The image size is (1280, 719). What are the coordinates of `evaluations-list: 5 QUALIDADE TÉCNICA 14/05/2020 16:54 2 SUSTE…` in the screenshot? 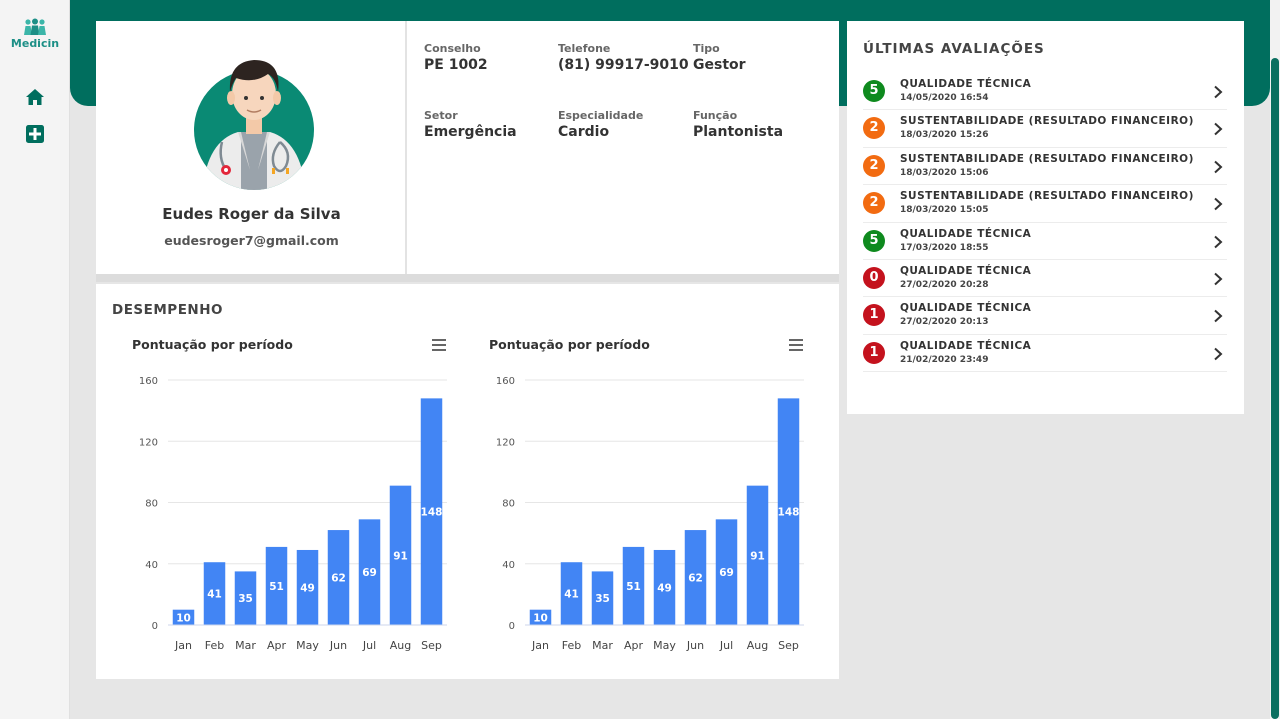 It's located at (1045, 223).